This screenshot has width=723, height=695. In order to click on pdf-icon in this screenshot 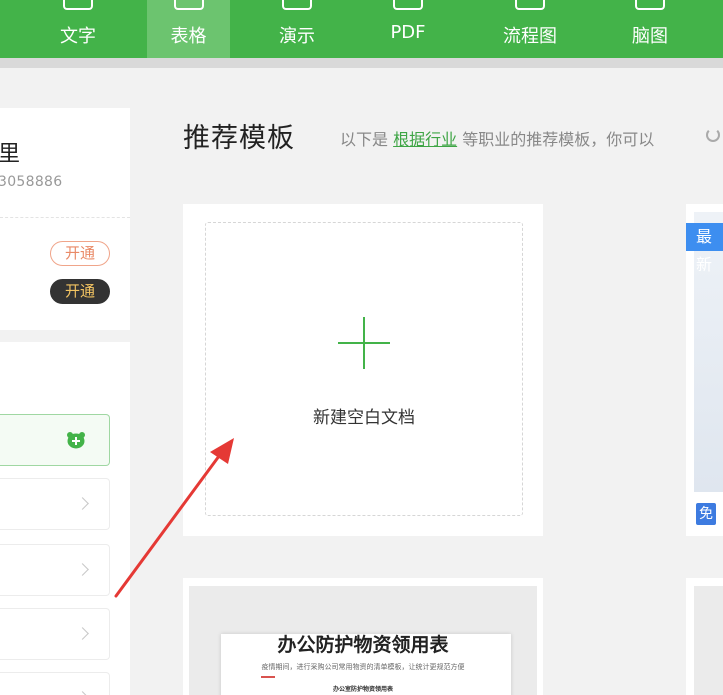, I will do `click(408, 5)`.